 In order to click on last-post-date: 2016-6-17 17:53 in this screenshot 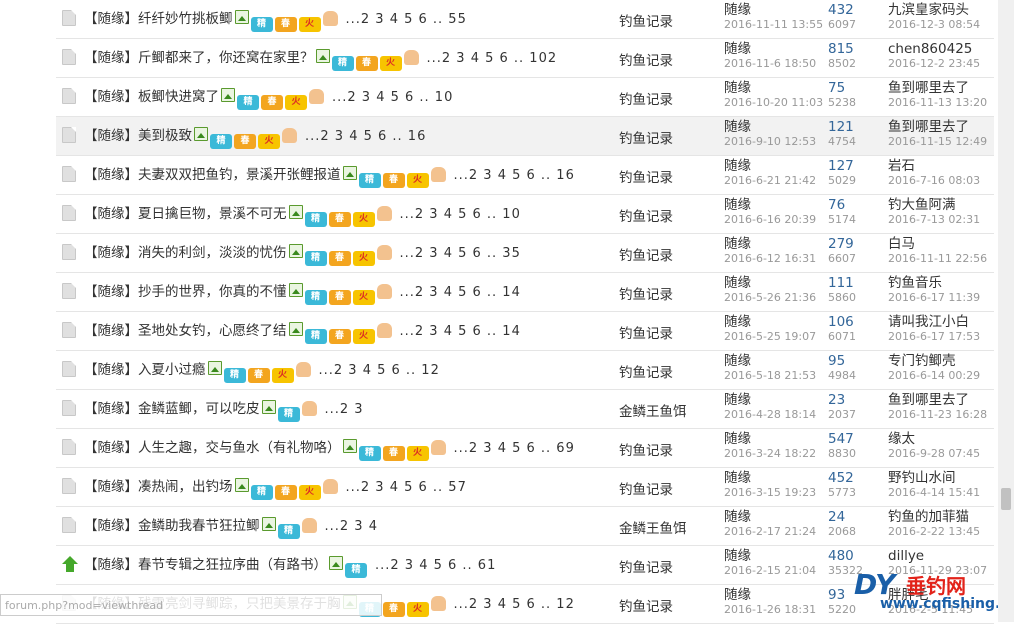, I will do `click(934, 337)`.